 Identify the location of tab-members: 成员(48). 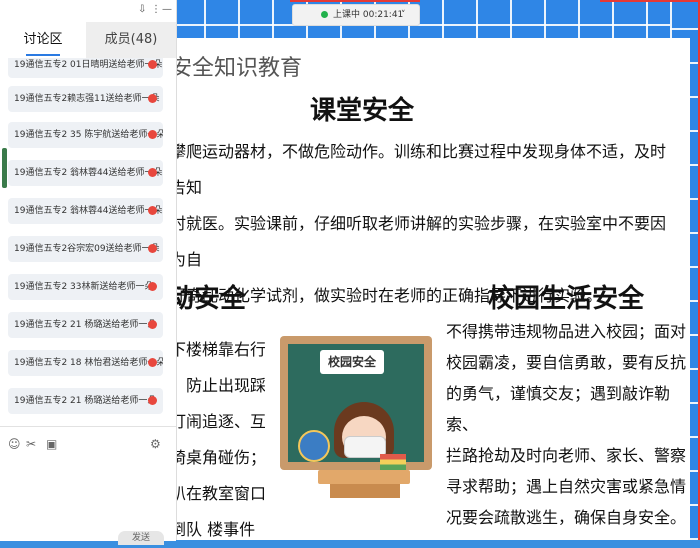
(131, 40).